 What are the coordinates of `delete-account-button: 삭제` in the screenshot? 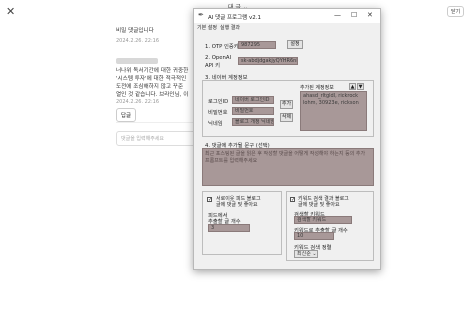 It's located at (286, 117).